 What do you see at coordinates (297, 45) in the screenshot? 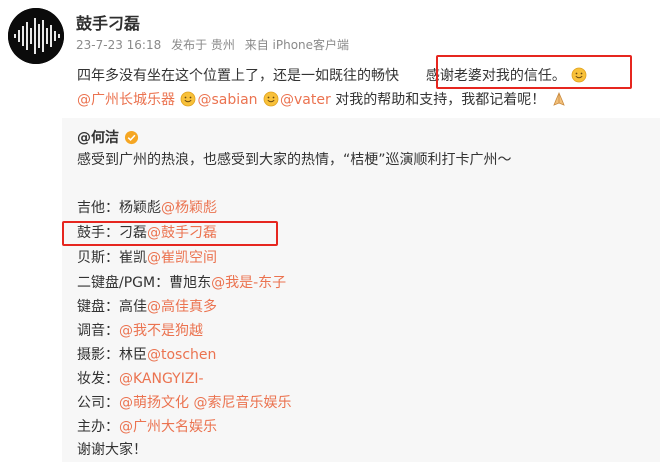
I see `post-device: 来自 iPhone客户端` at bounding box center [297, 45].